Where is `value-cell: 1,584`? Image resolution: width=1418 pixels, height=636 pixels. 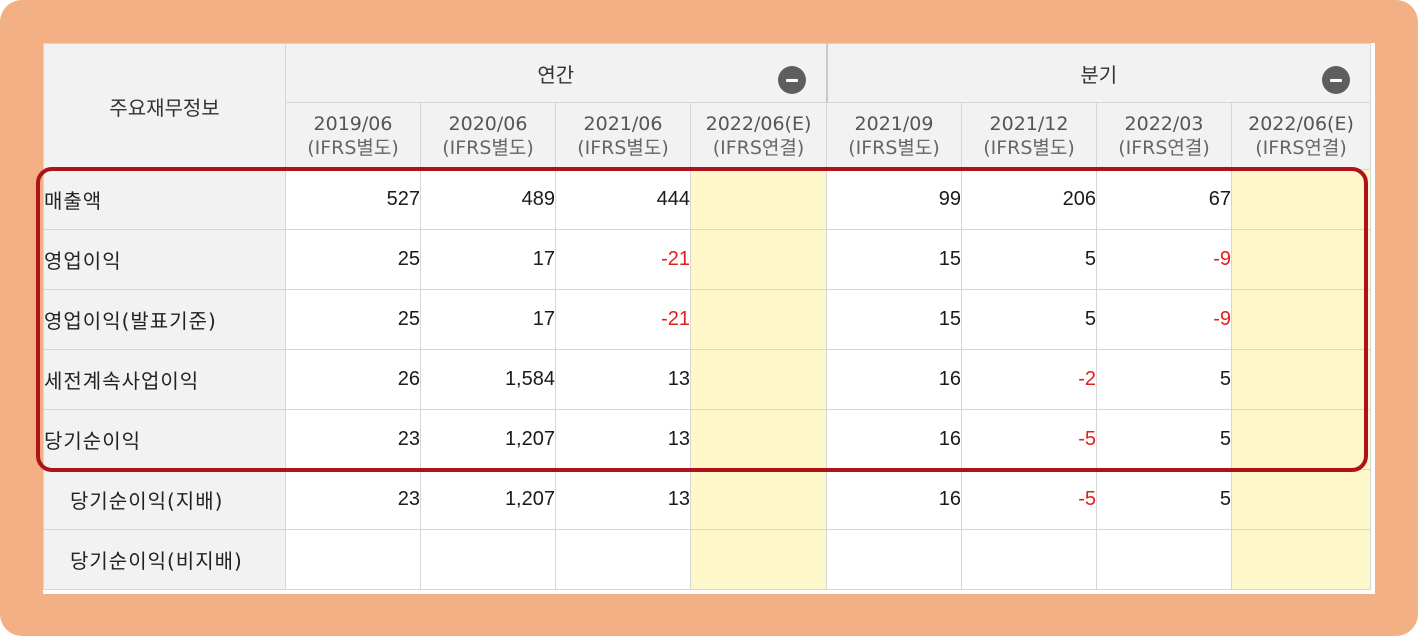
value-cell: 1,584 is located at coordinates (488, 379).